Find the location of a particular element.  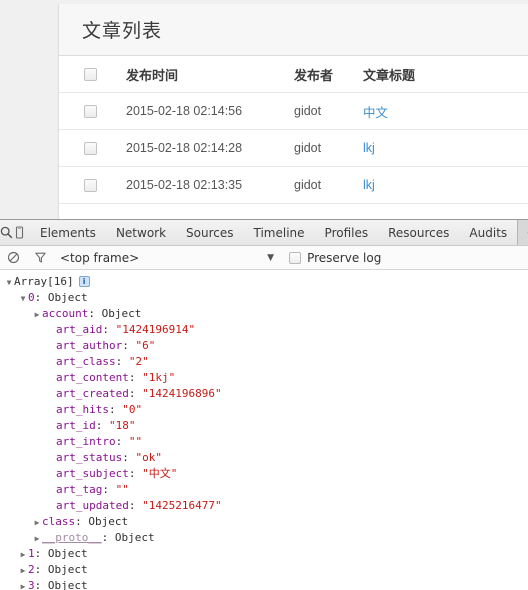

console-tree-node: art_aid: "1424196914" is located at coordinates (264, 330).